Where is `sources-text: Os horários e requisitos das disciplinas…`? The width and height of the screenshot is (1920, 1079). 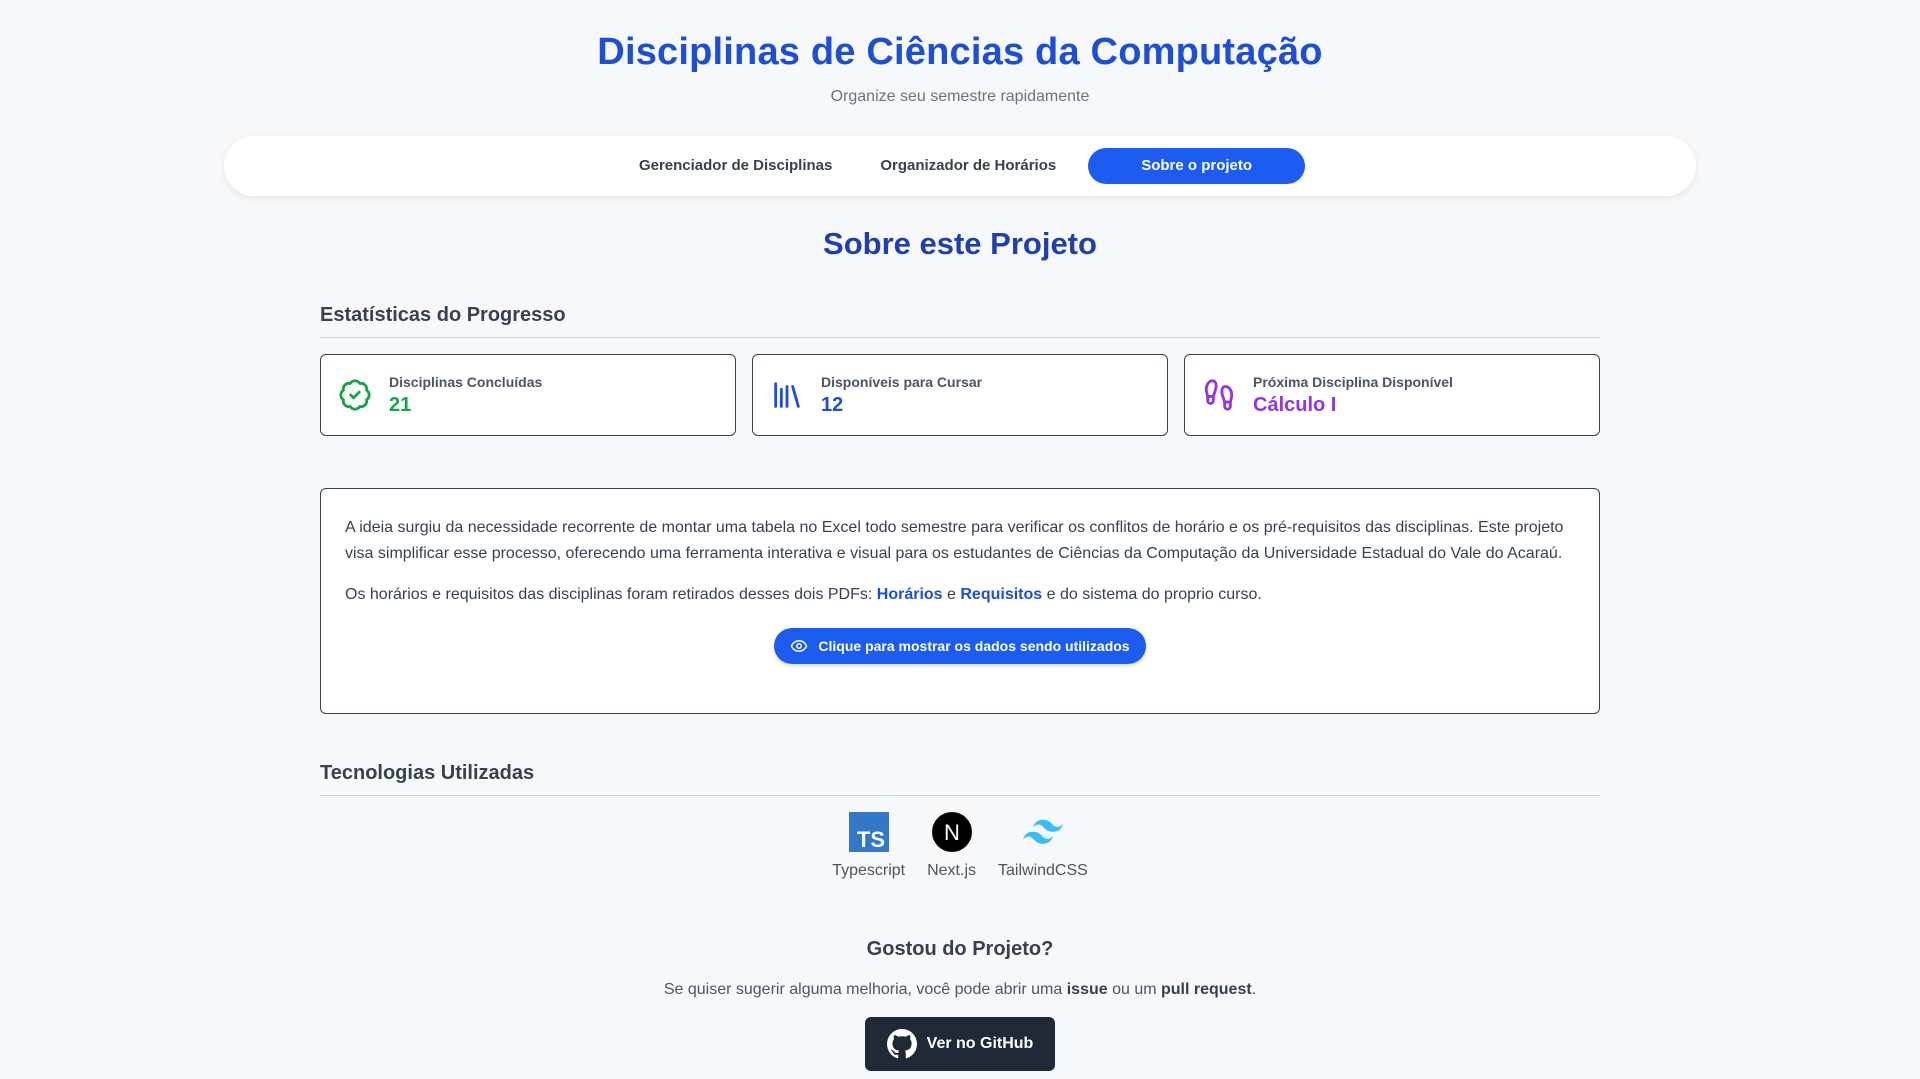 sources-text: Os horários e requisitos das disciplinas… is located at coordinates (611, 594).